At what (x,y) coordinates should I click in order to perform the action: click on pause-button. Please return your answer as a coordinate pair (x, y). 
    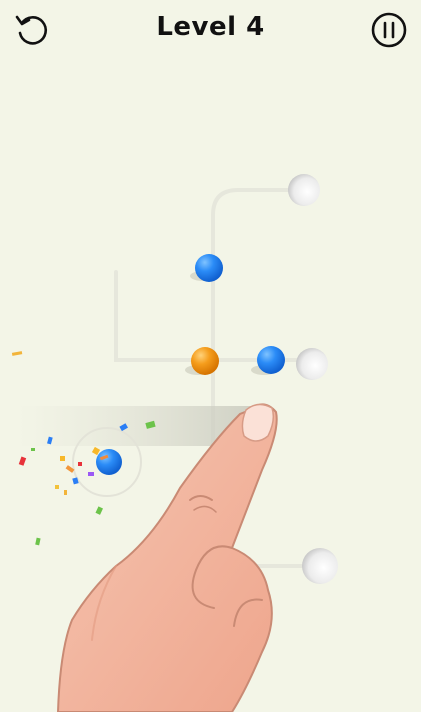
    Looking at the image, I should click on (389, 30).